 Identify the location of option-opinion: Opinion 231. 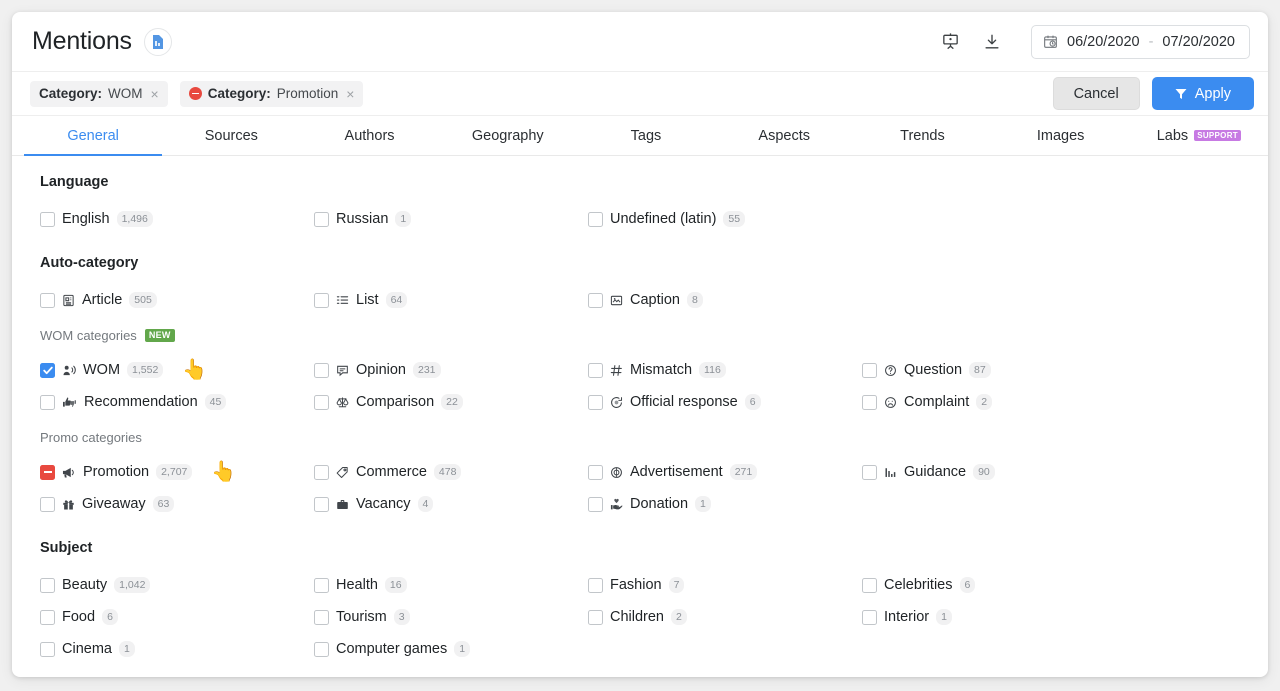
(377, 370).